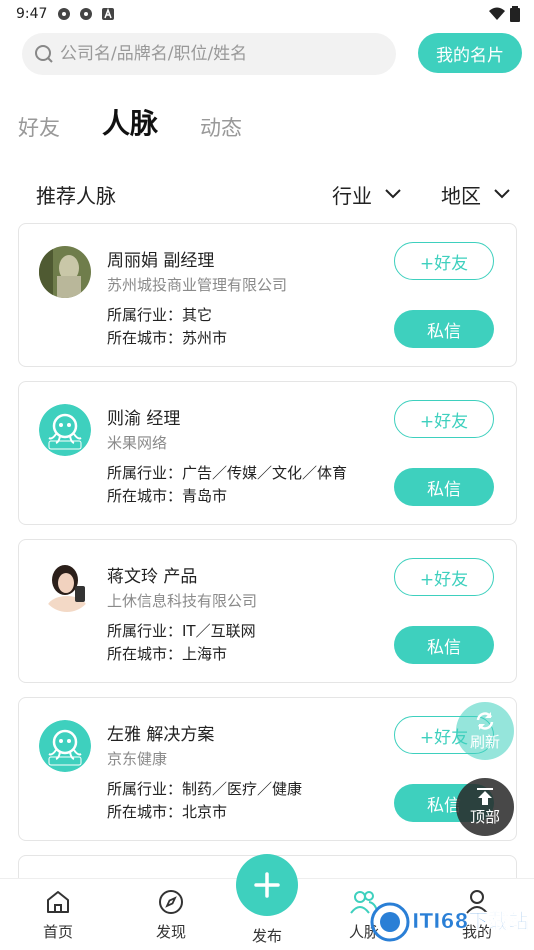  Describe the element at coordinates (485, 731) in the screenshot. I see `refresh-button: 刷新` at that location.